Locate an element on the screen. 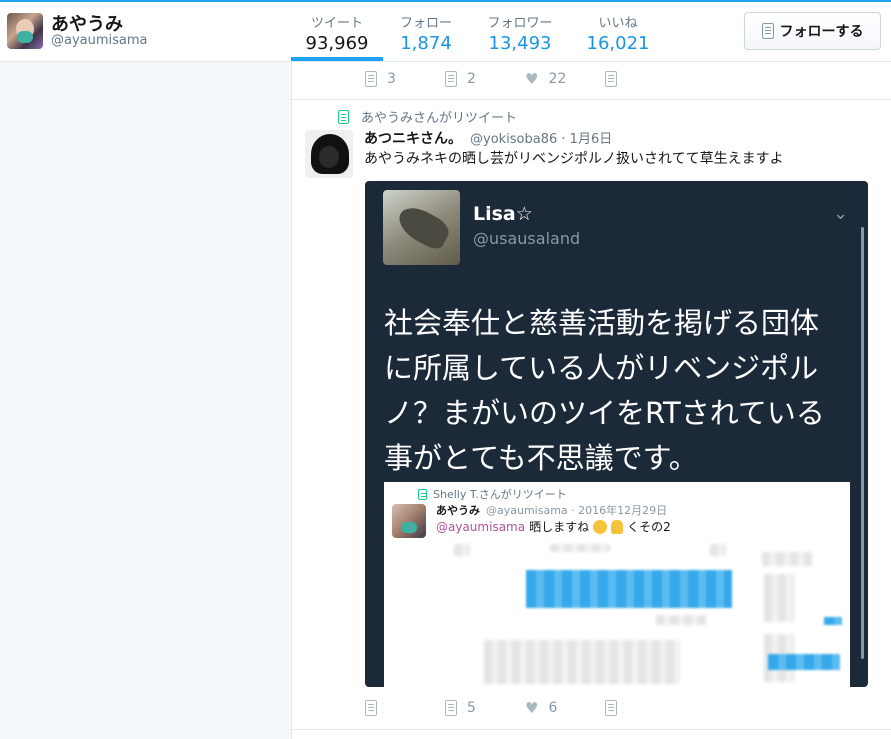 Image resolution: width=891 pixels, height=739 pixels. inner-retweet-label: Shelly T.さんがリツイート is located at coordinates (500, 494).